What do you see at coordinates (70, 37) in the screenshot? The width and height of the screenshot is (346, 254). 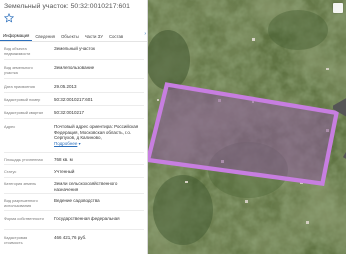 I see `tab-objects: Объекты` at bounding box center [70, 37].